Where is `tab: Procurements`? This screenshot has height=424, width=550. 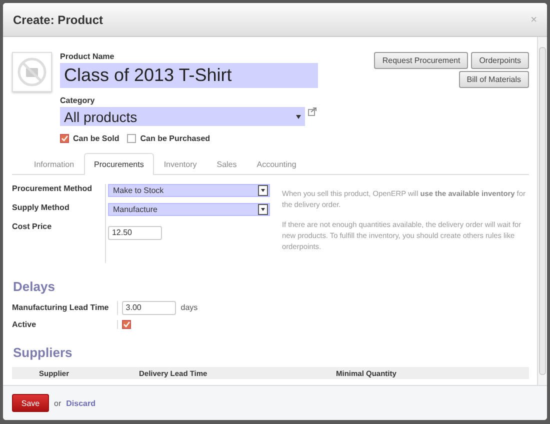
tab: Procurements is located at coordinates (119, 164).